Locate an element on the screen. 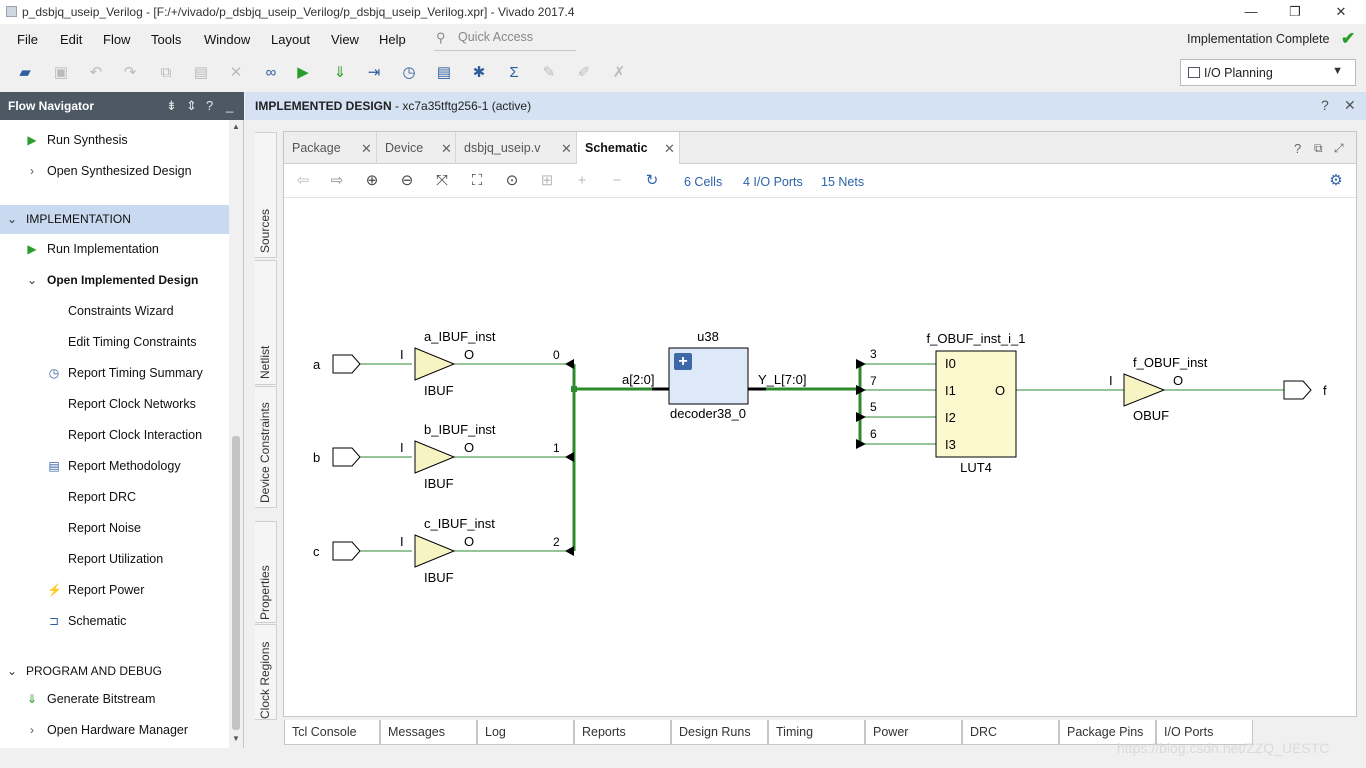  menu-help: Help is located at coordinates (392, 39).